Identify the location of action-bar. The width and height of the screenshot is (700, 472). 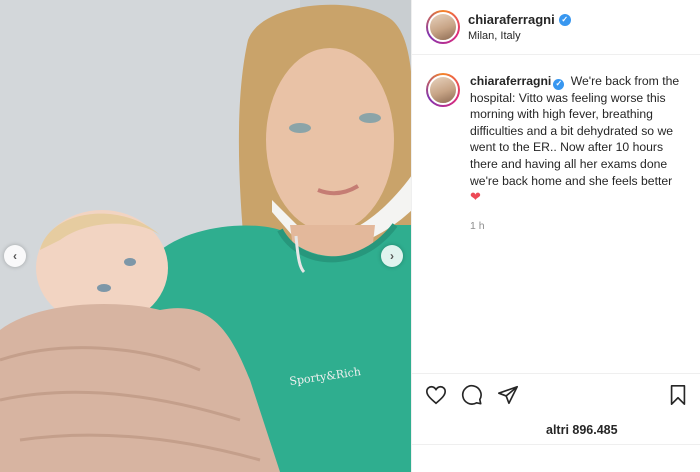
(556, 394).